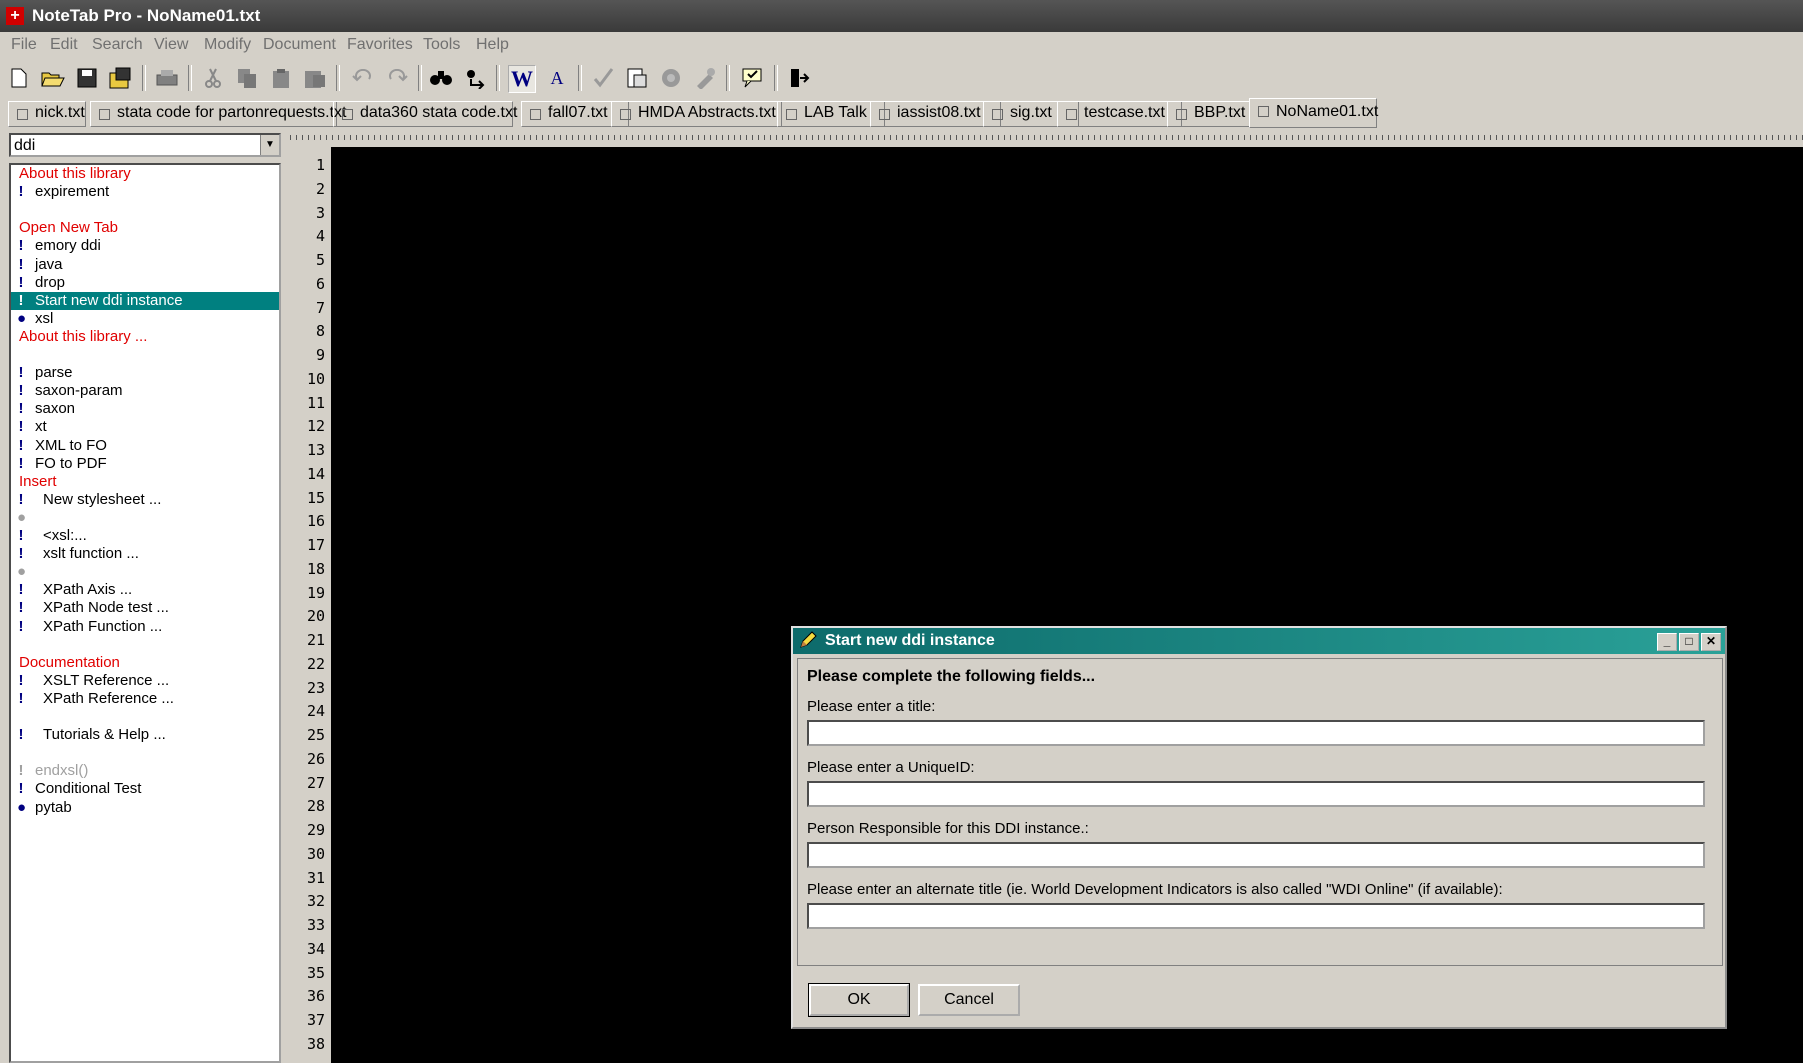 Image resolution: width=1803 pixels, height=1063 pixels. Describe the element at coordinates (145, 663) in the screenshot. I see `library-heading: Documentation` at that location.